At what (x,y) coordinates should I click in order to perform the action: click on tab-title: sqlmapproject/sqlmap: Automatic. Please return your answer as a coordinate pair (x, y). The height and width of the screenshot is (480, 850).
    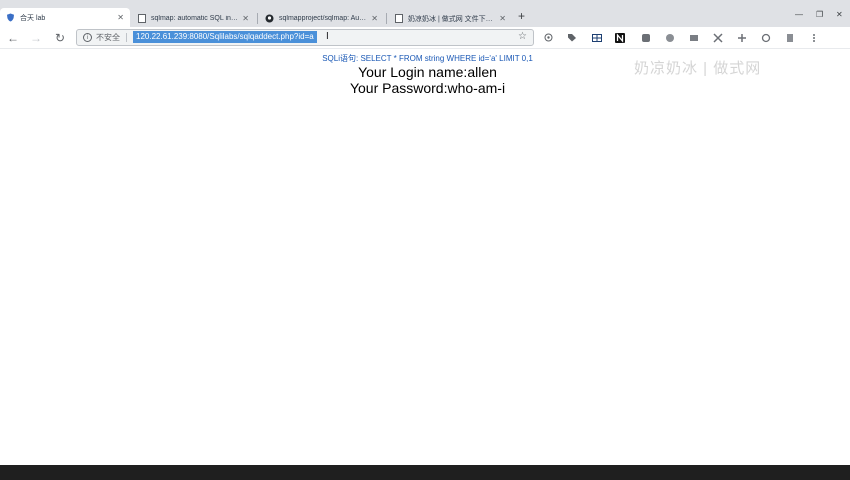
    Looking at the image, I should click on (323, 18).